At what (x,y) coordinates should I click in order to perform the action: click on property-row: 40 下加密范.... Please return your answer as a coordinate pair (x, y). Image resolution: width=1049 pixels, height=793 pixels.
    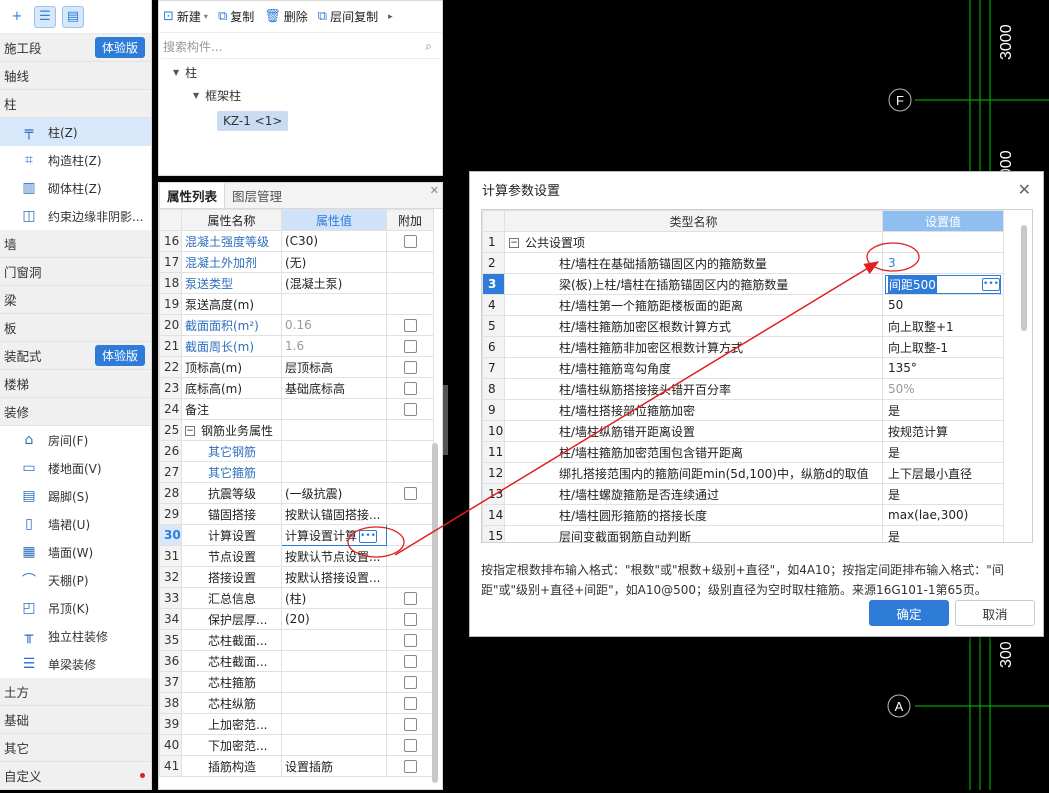
    Looking at the image, I should click on (296, 745).